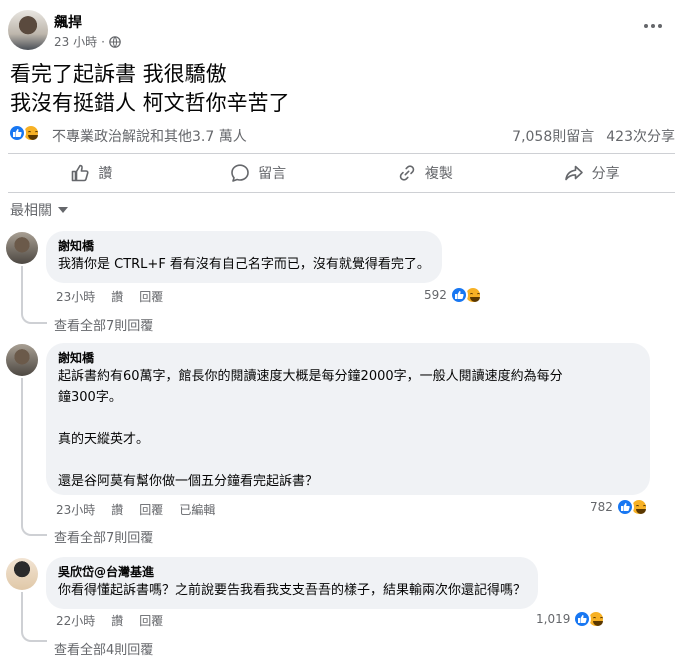 The image size is (675, 670). Describe the element at coordinates (75, 620) in the screenshot. I see `comment-time: 22小時` at that location.